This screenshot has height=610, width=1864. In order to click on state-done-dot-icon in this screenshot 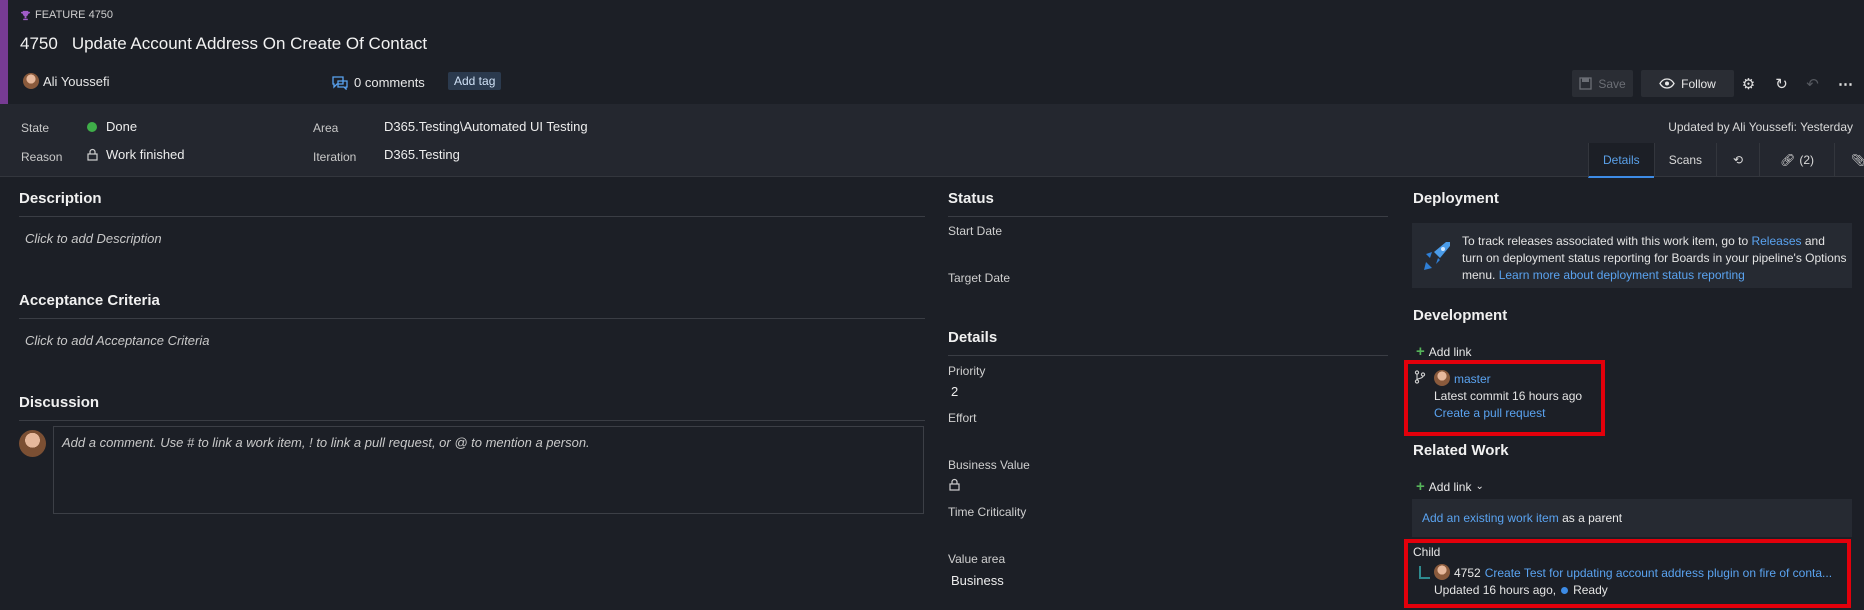, I will do `click(92, 126)`.